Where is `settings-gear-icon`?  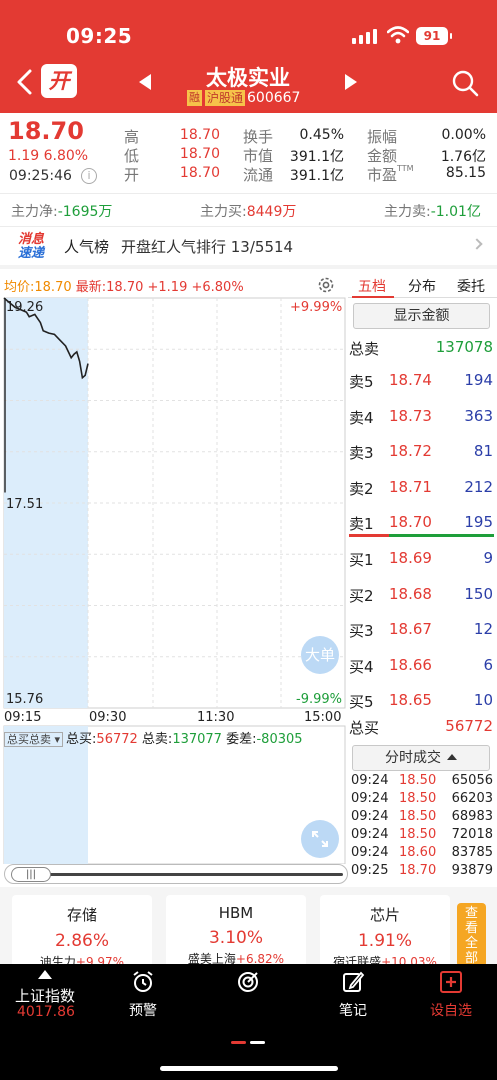 settings-gear-icon is located at coordinates (326, 285).